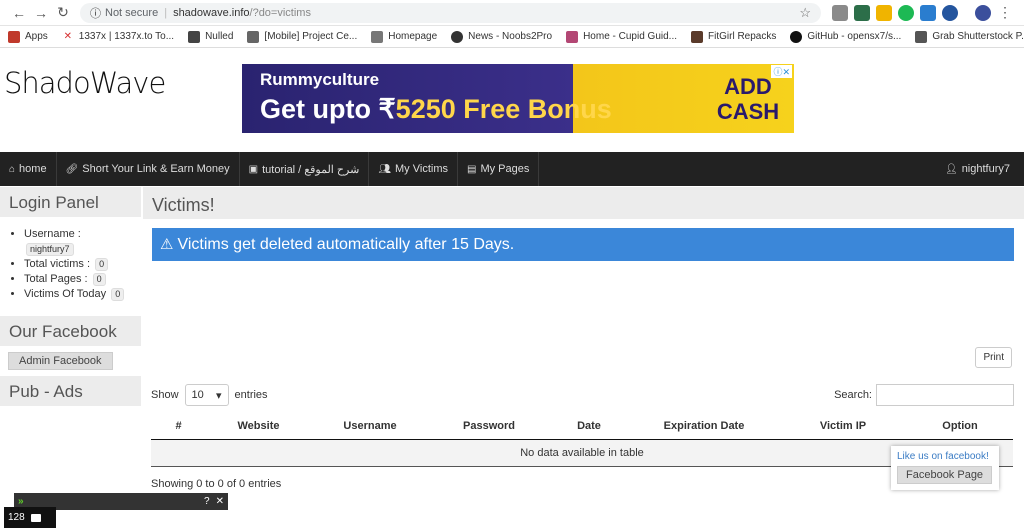 The height and width of the screenshot is (528, 1024). What do you see at coordinates (210, 36) in the screenshot?
I see `bookmark-item: Nulled` at bounding box center [210, 36].